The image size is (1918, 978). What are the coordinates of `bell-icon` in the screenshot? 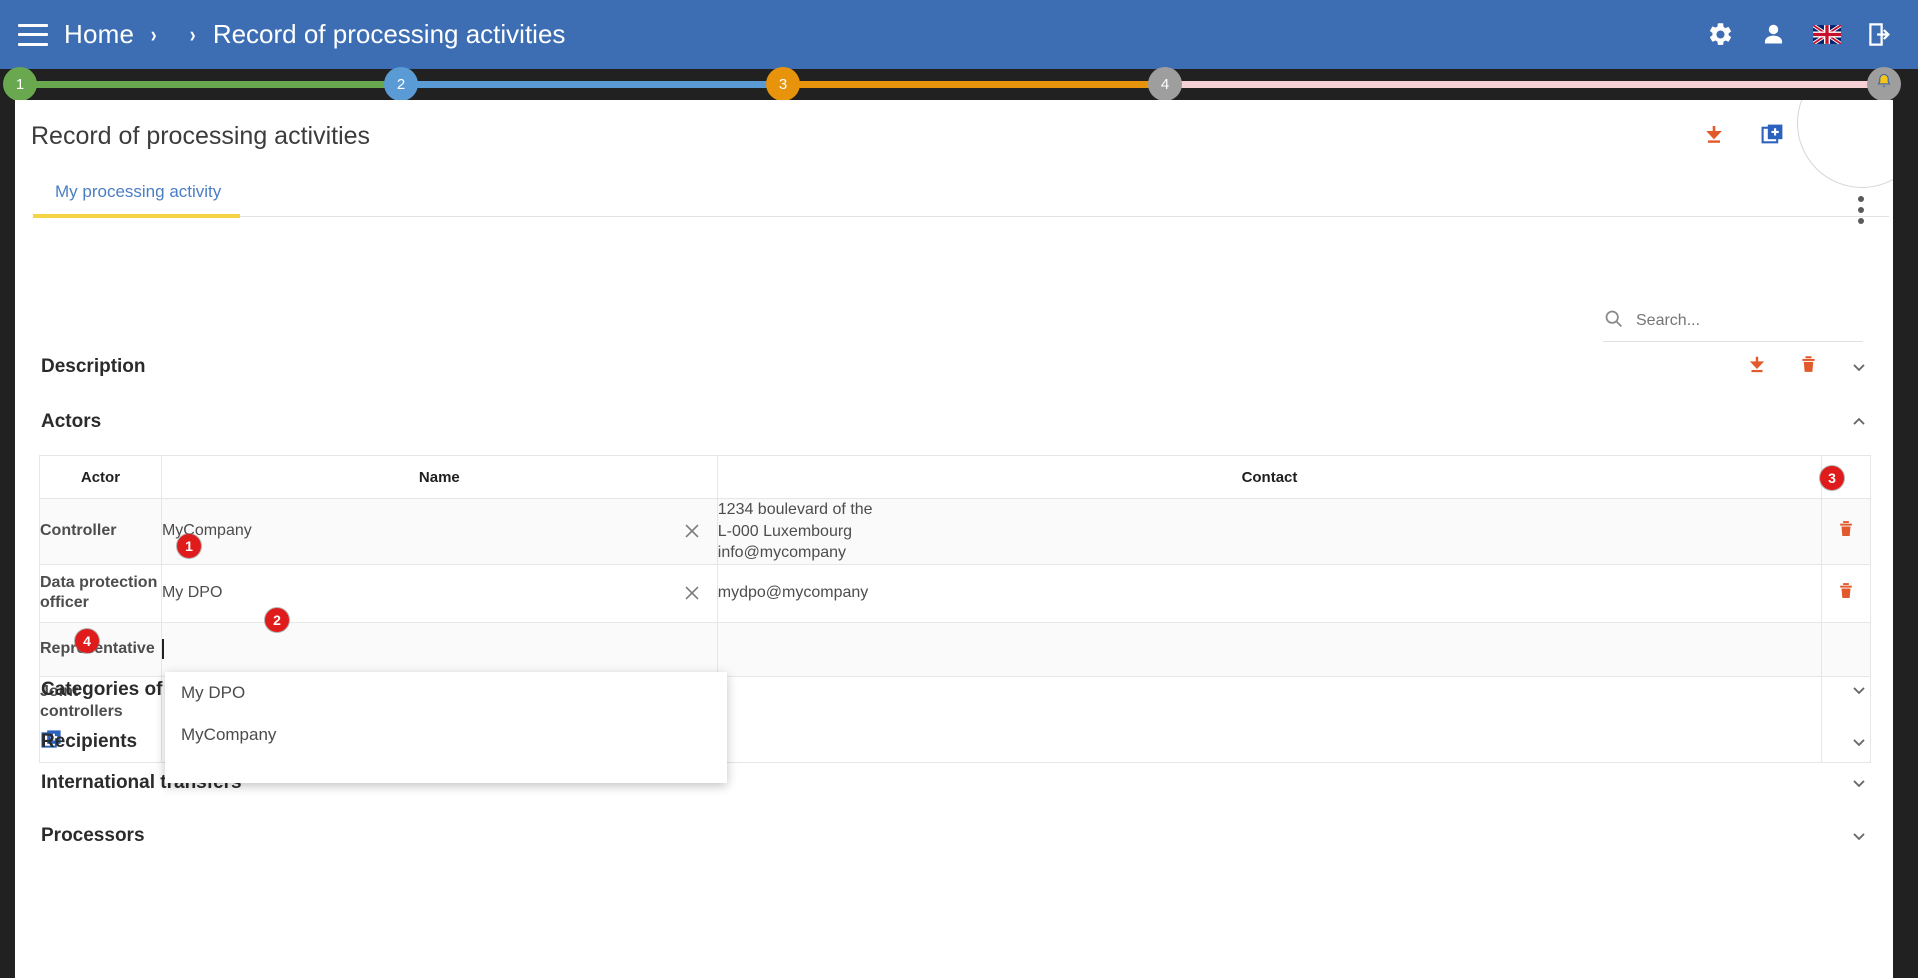 It's located at (1884, 84).